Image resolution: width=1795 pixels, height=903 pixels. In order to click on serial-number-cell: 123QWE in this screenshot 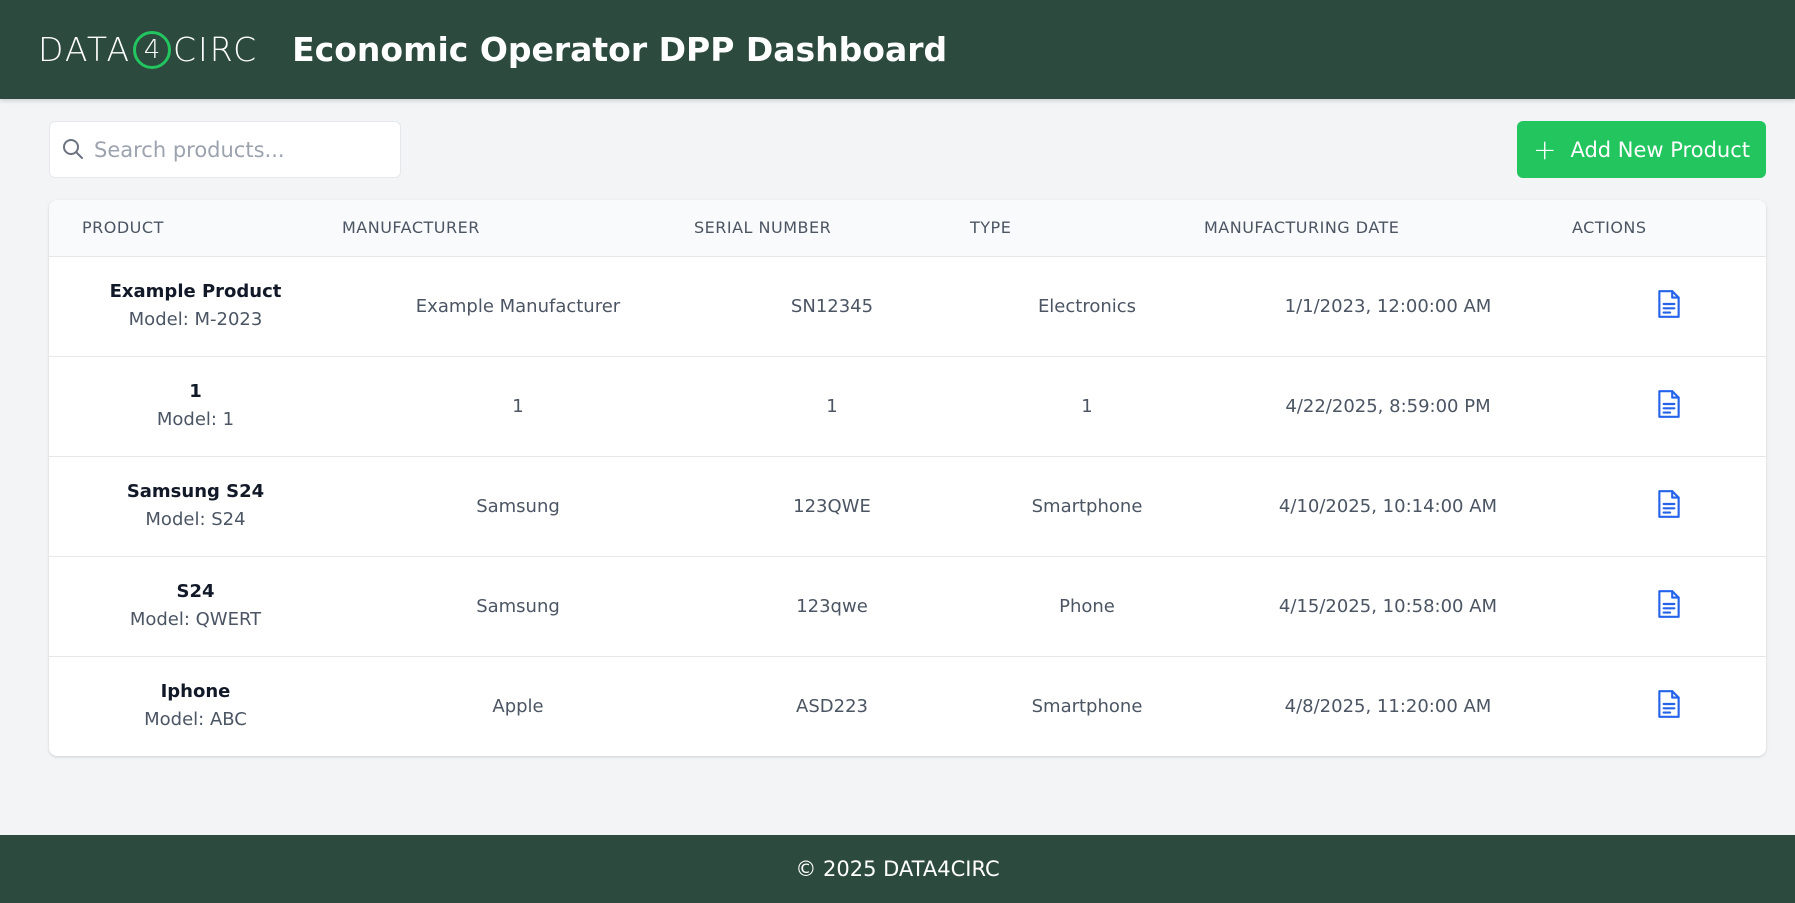, I will do `click(832, 506)`.